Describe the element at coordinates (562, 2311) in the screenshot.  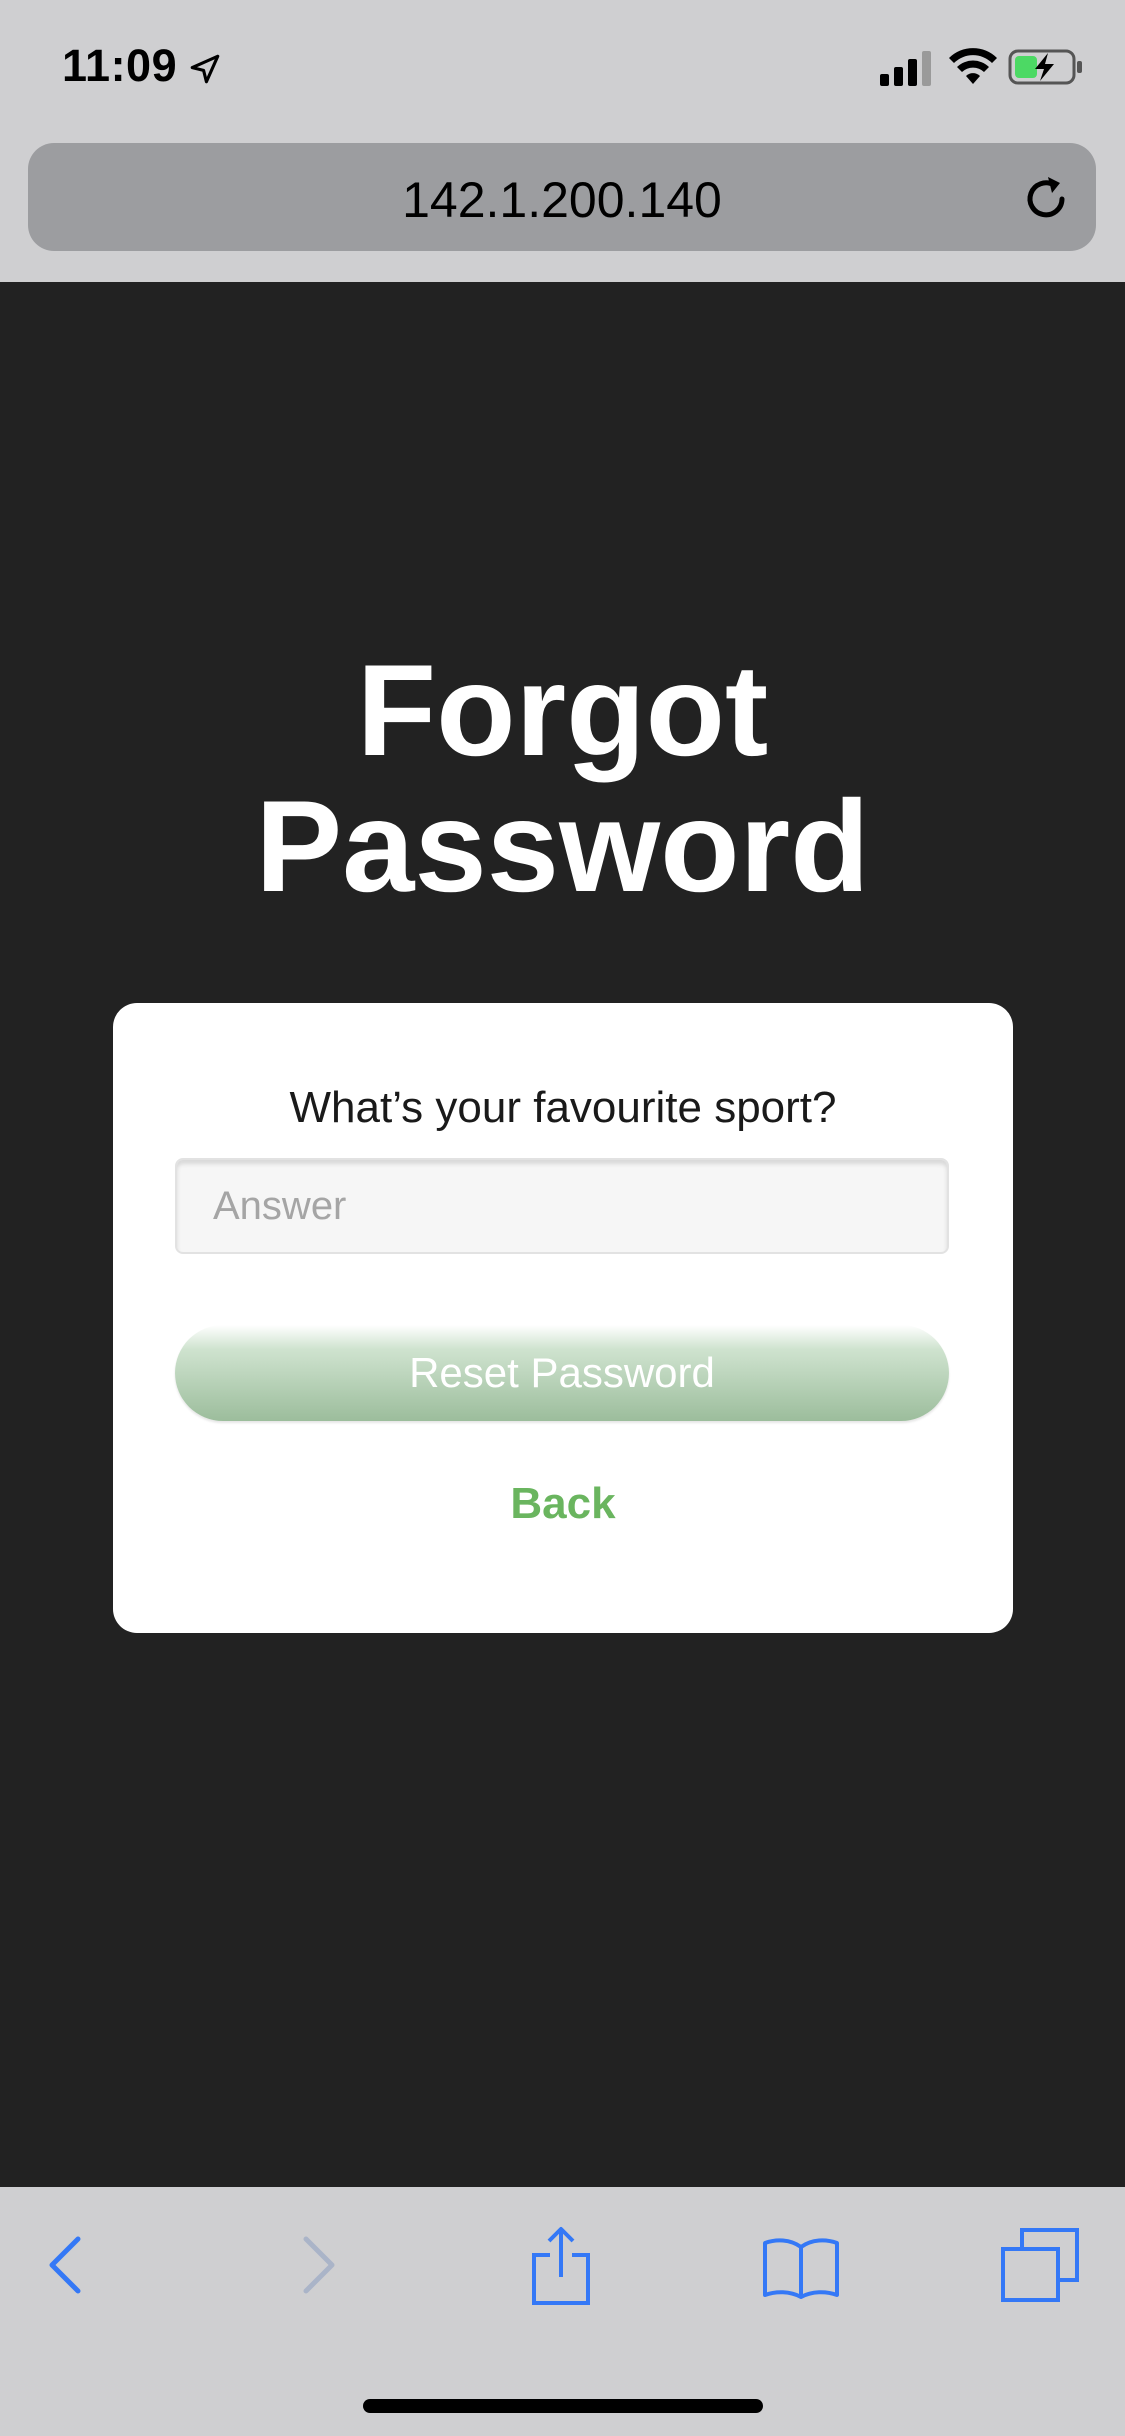
I see `browser-toolbar` at that location.